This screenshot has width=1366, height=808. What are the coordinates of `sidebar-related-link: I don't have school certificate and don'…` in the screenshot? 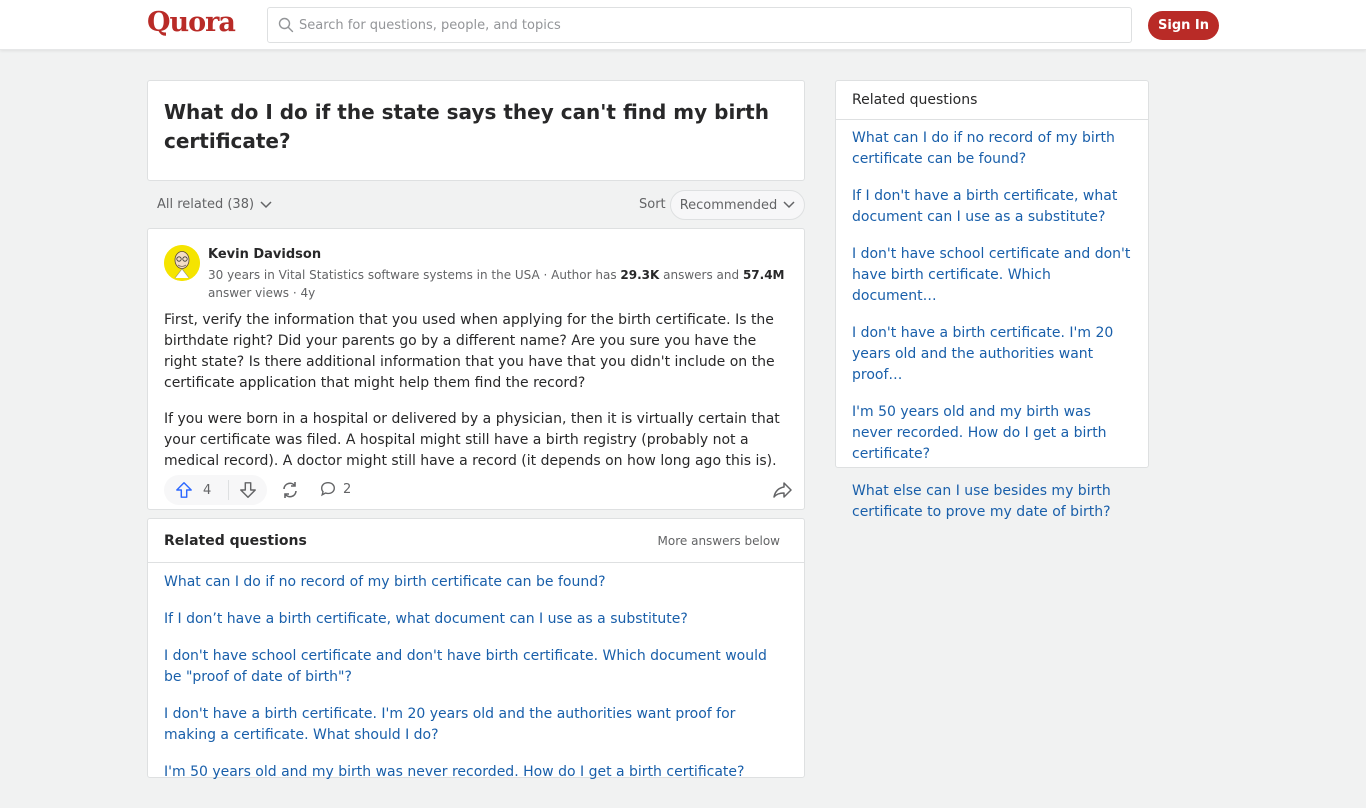 It's located at (992, 275).